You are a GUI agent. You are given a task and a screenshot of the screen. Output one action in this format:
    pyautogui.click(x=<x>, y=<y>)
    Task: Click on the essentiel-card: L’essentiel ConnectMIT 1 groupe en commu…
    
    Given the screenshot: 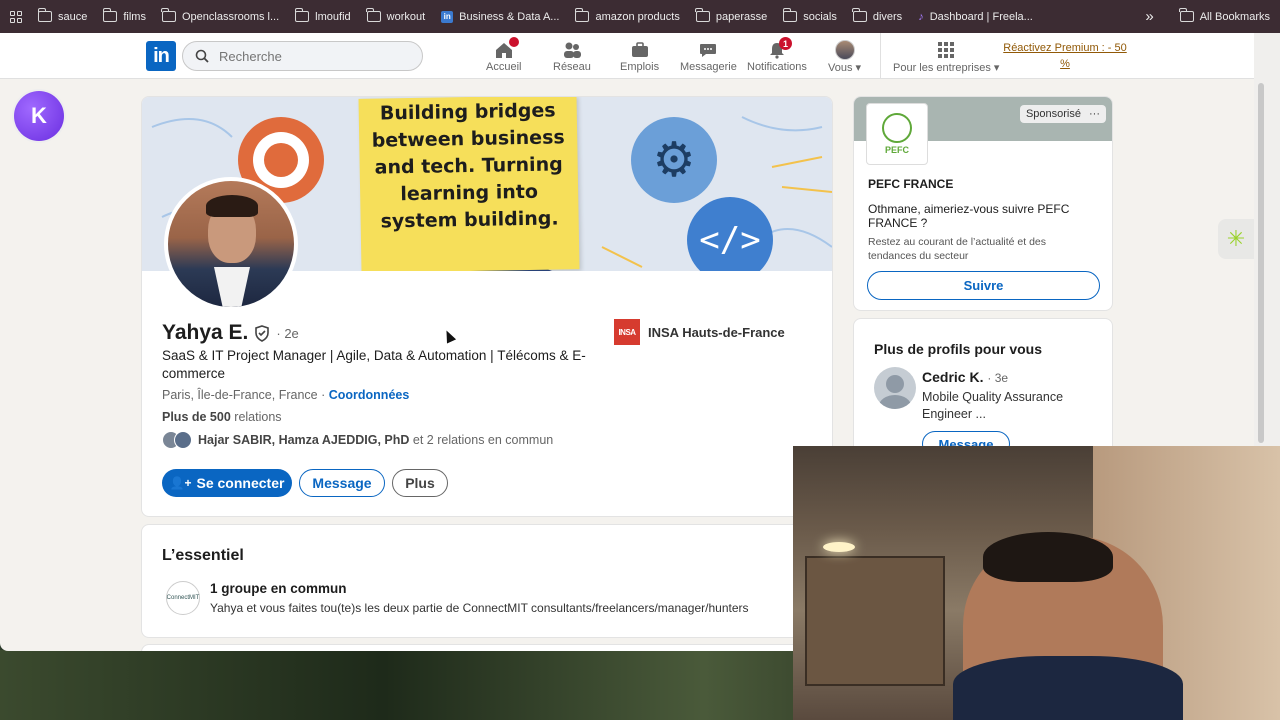 What is the action you would take?
    pyautogui.click(x=487, y=581)
    